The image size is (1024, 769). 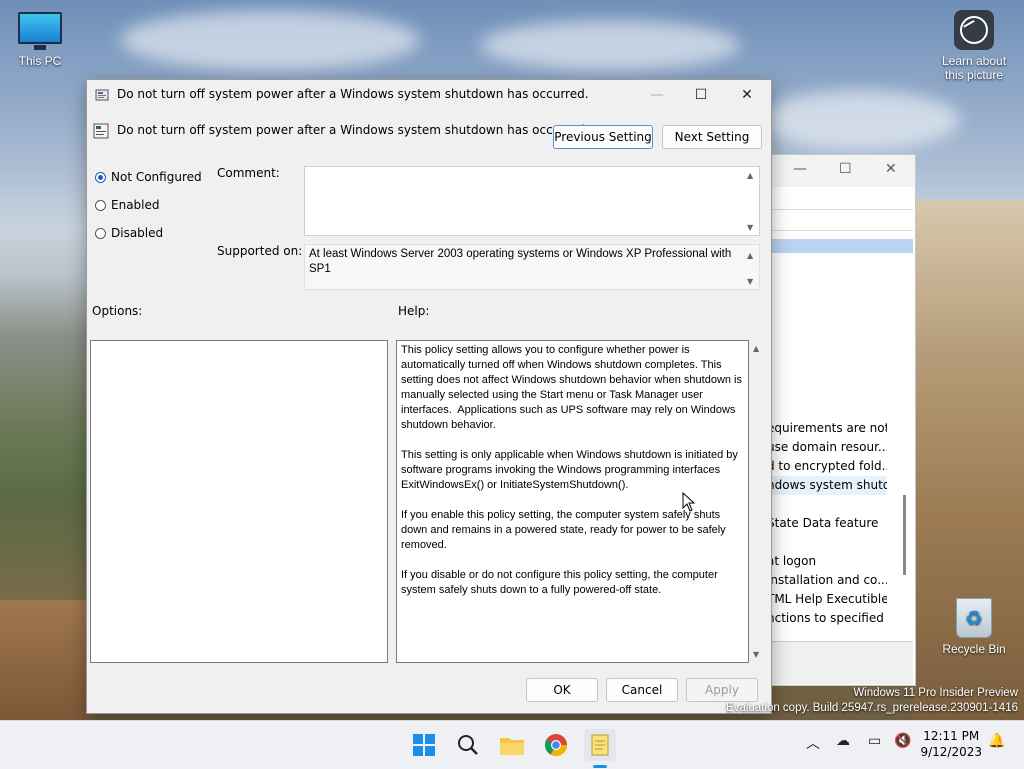 What do you see at coordinates (840, 246) in the screenshot?
I see `background-window-header` at bounding box center [840, 246].